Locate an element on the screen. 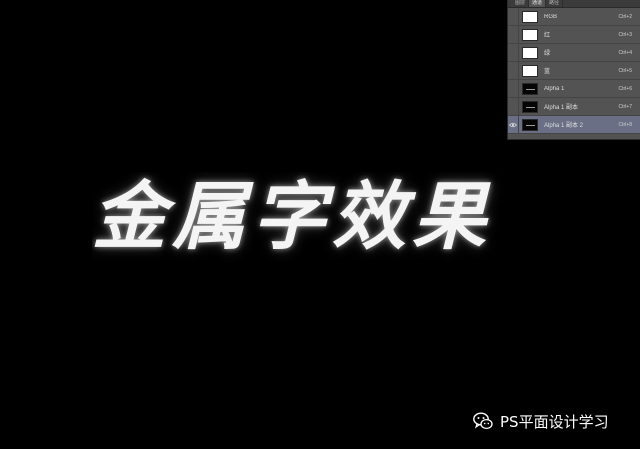 The image size is (640, 449). channel-row-rgb: RGB Ctrl+2 is located at coordinates (574, 17).